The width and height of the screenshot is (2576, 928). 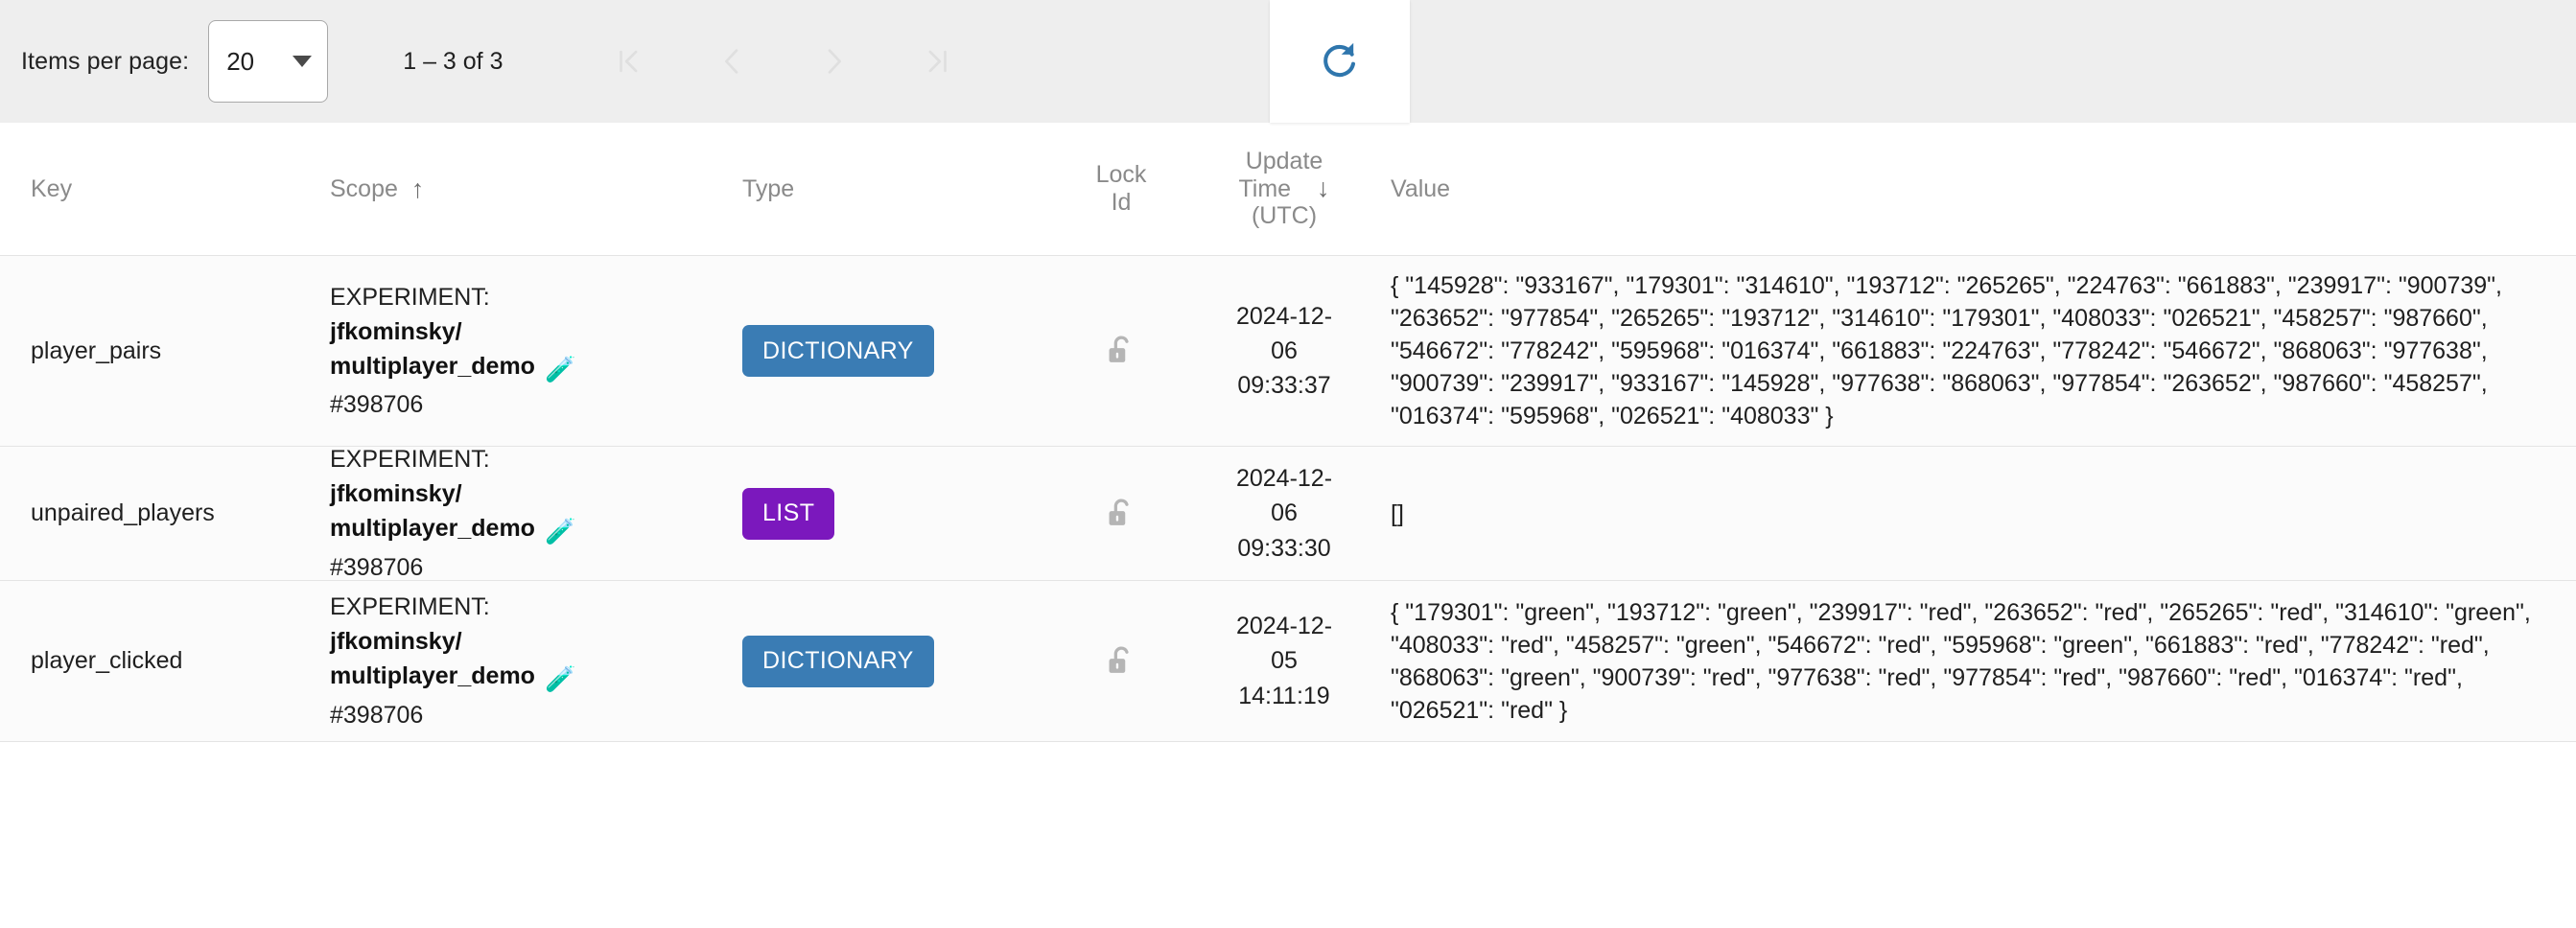 I want to click on refresh-button, so click(x=1340, y=62).